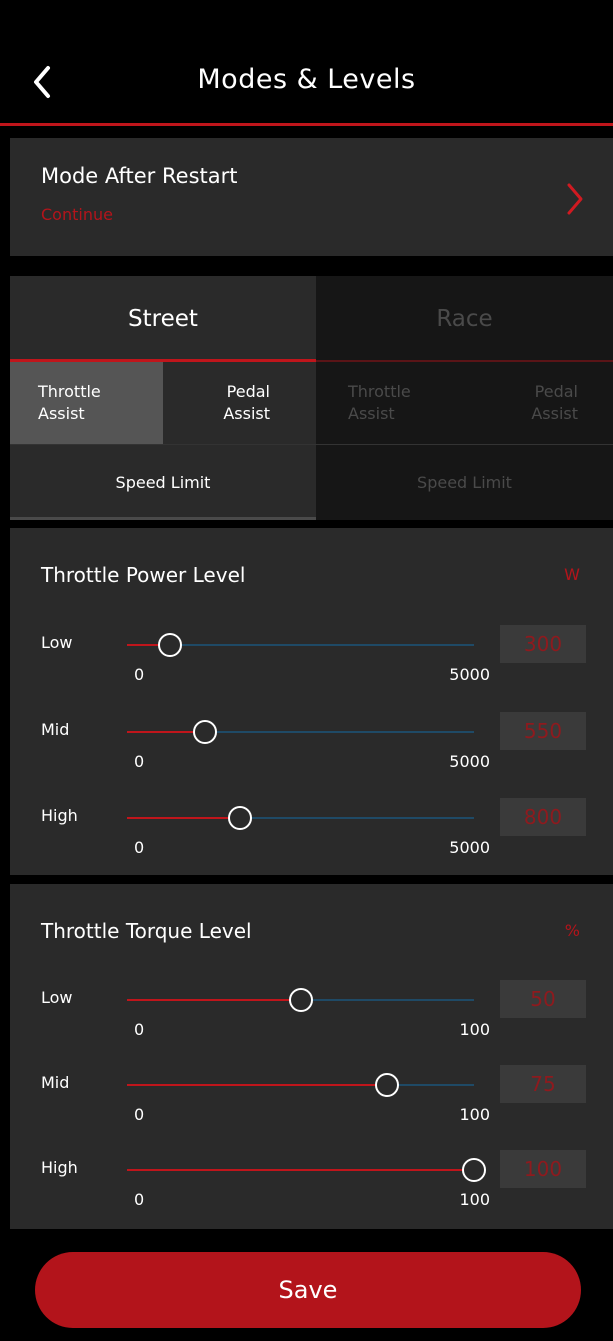 The width and height of the screenshot is (613, 1341). What do you see at coordinates (163, 319) in the screenshot?
I see `tab-street: Street` at bounding box center [163, 319].